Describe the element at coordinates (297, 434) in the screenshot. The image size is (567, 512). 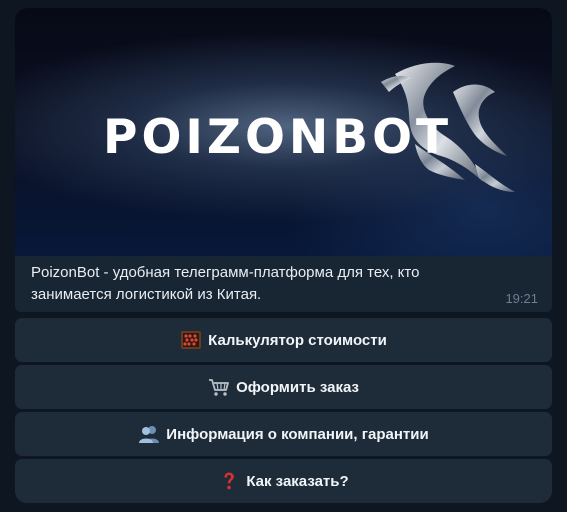
I see `company-info-button-label: Информация о компании, гарантии` at that location.